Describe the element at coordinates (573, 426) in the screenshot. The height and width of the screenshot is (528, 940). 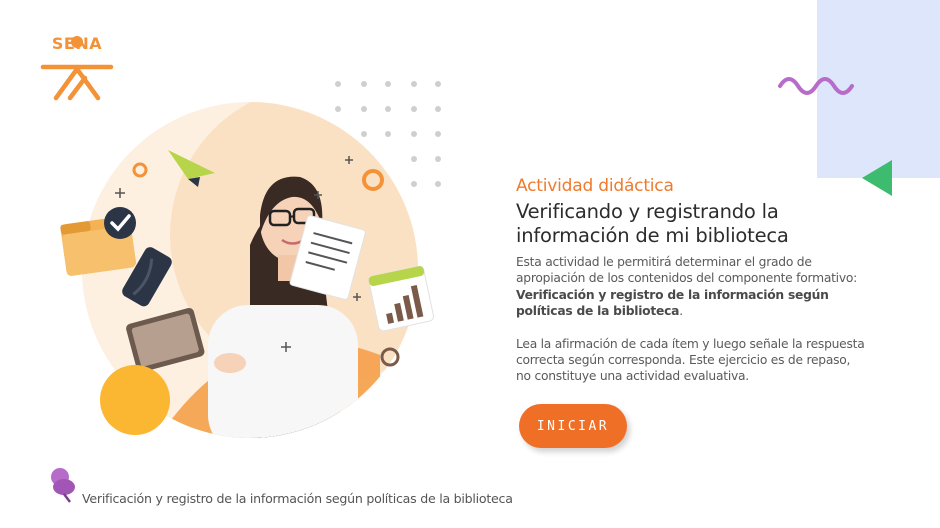
I see `start-button: INICIAR` at that location.